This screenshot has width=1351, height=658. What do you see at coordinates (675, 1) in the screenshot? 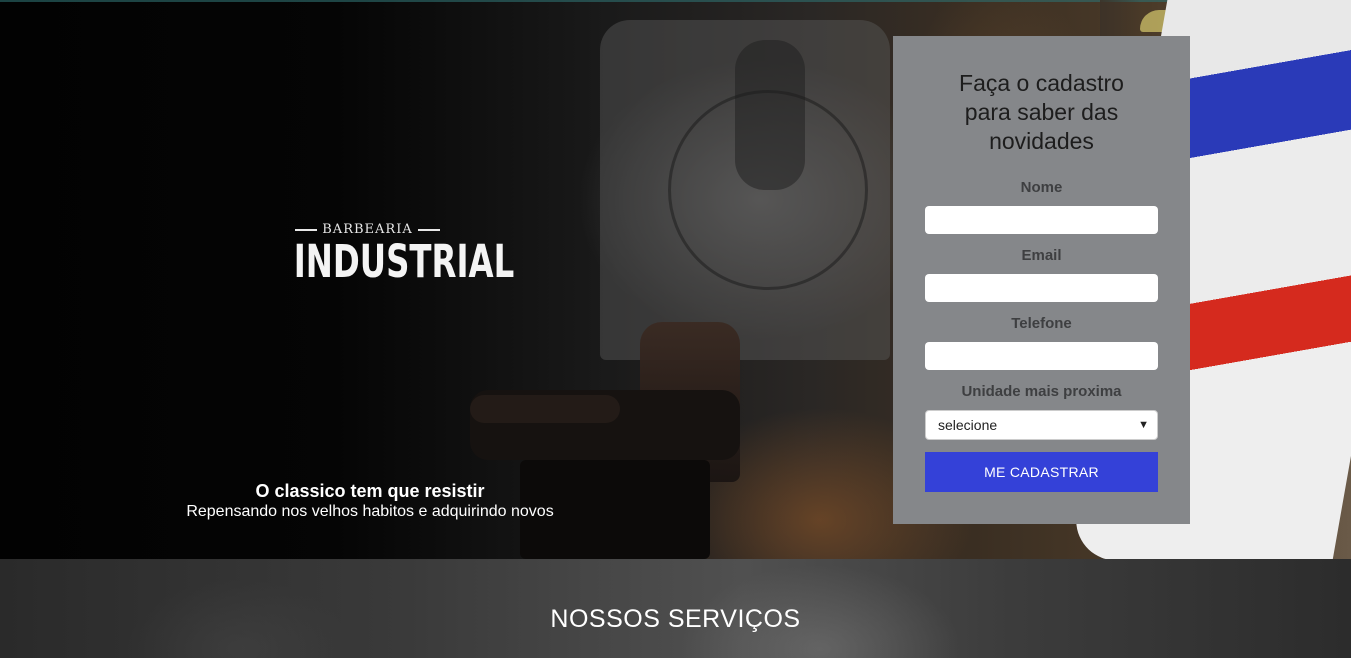
I see `hero-top-border` at bounding box center [675, 1].